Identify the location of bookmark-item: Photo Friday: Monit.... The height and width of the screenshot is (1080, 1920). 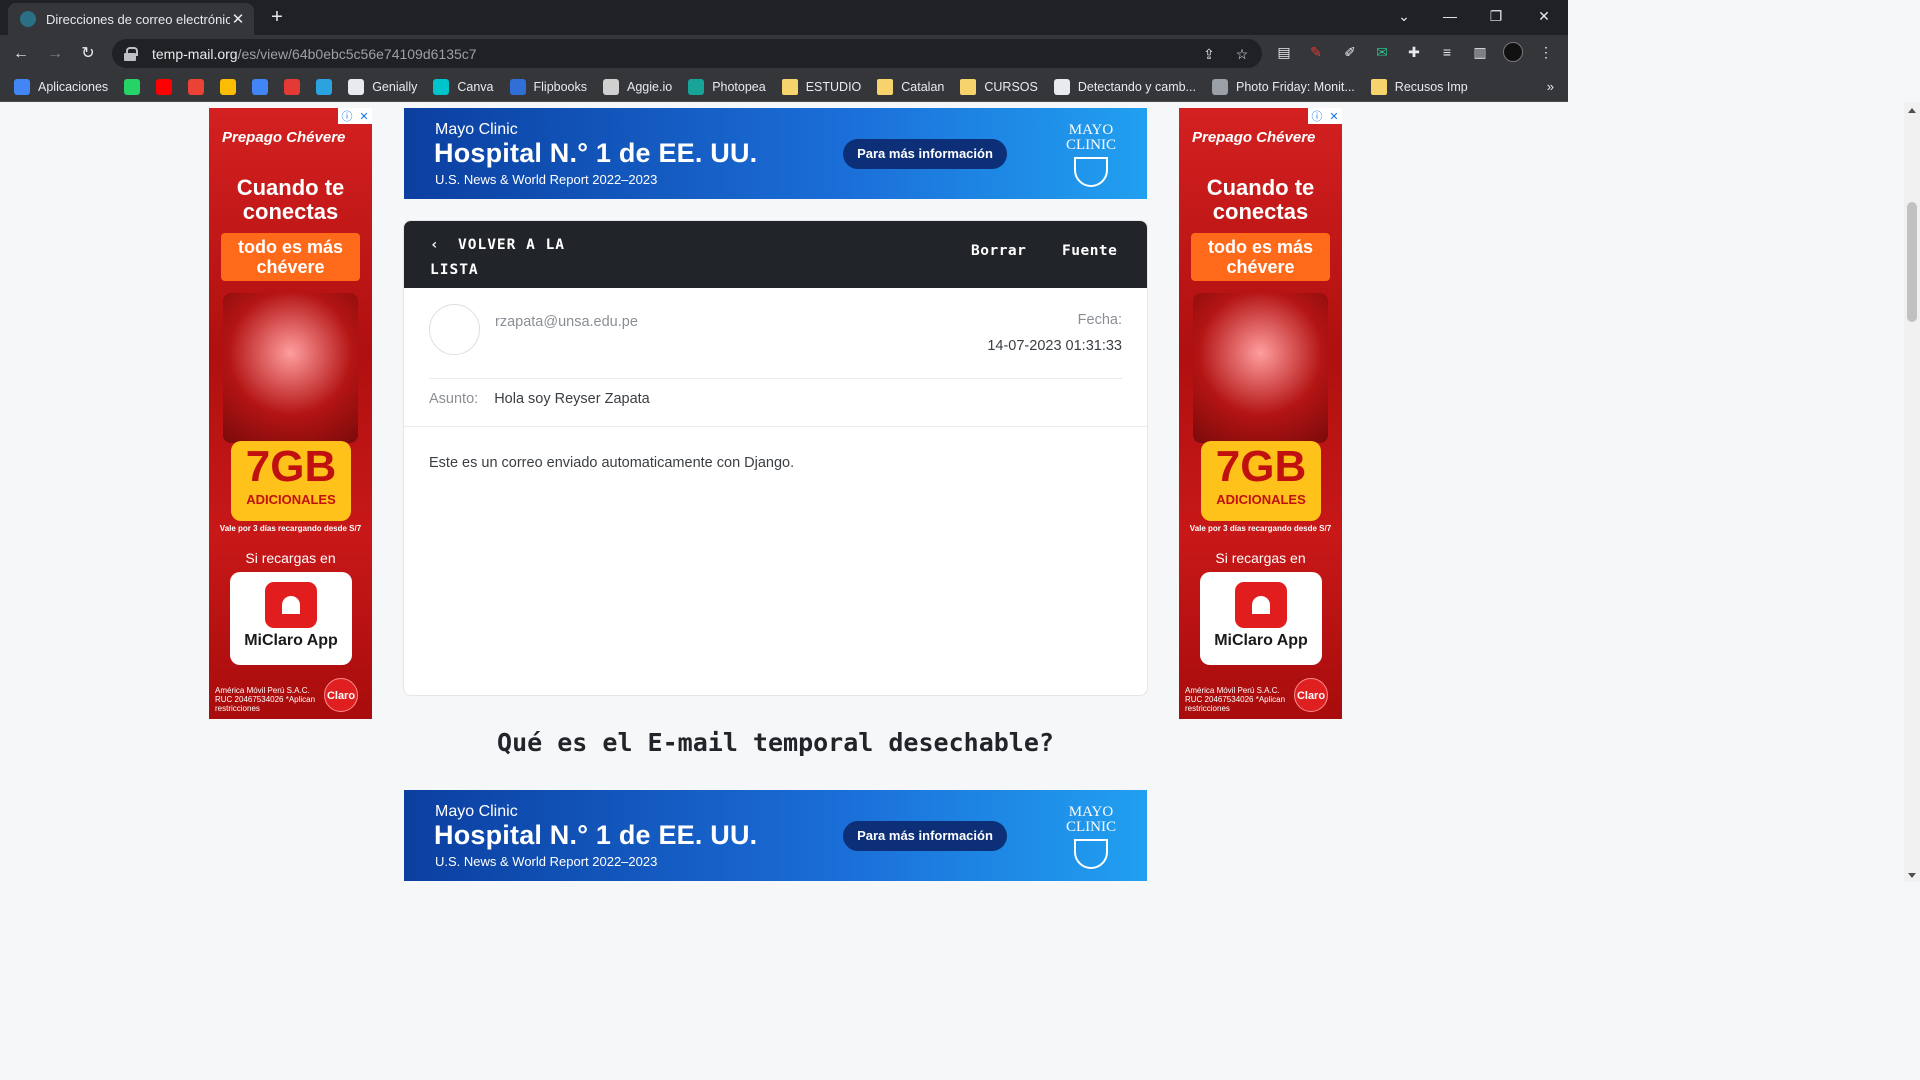
(1283, 86).